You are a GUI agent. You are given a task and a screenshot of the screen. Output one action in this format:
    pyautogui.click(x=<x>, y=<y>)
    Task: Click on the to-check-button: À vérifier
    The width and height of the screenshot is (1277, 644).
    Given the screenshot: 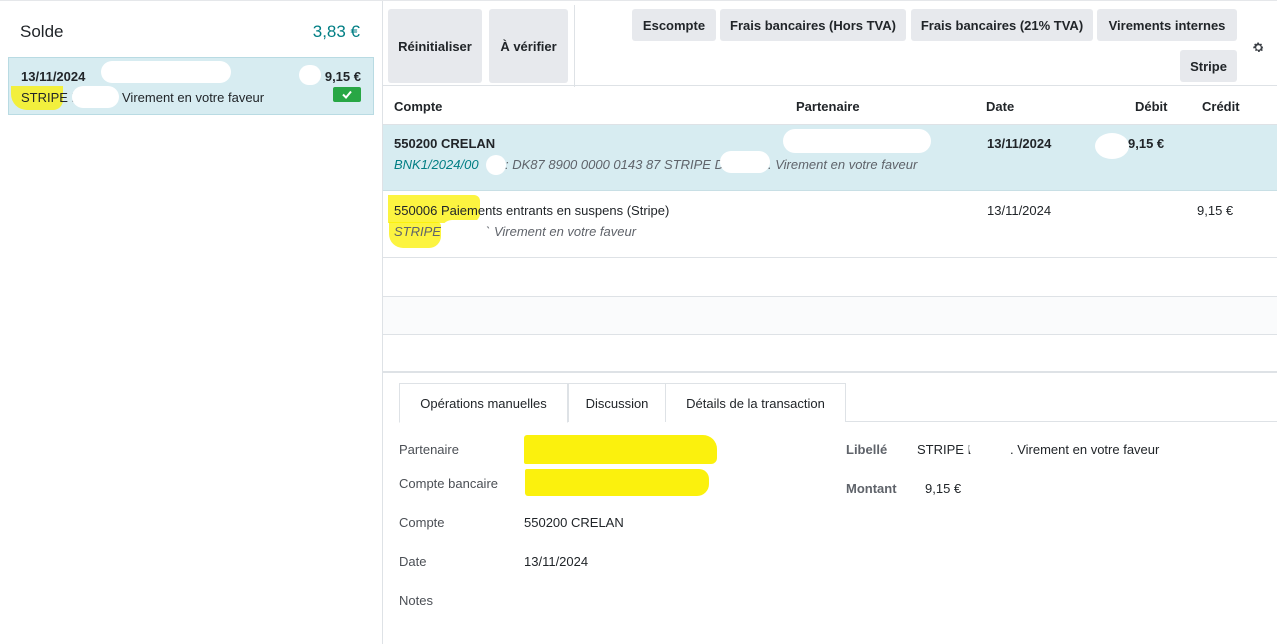 What is the action you would take?
    pyautogui.click(x=528, y=46)
    